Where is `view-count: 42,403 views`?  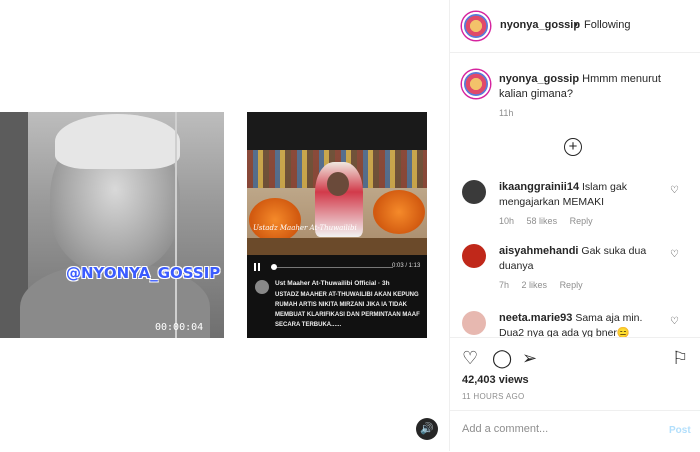
view-count: 42,403 views is located at coordinates (495, 380).